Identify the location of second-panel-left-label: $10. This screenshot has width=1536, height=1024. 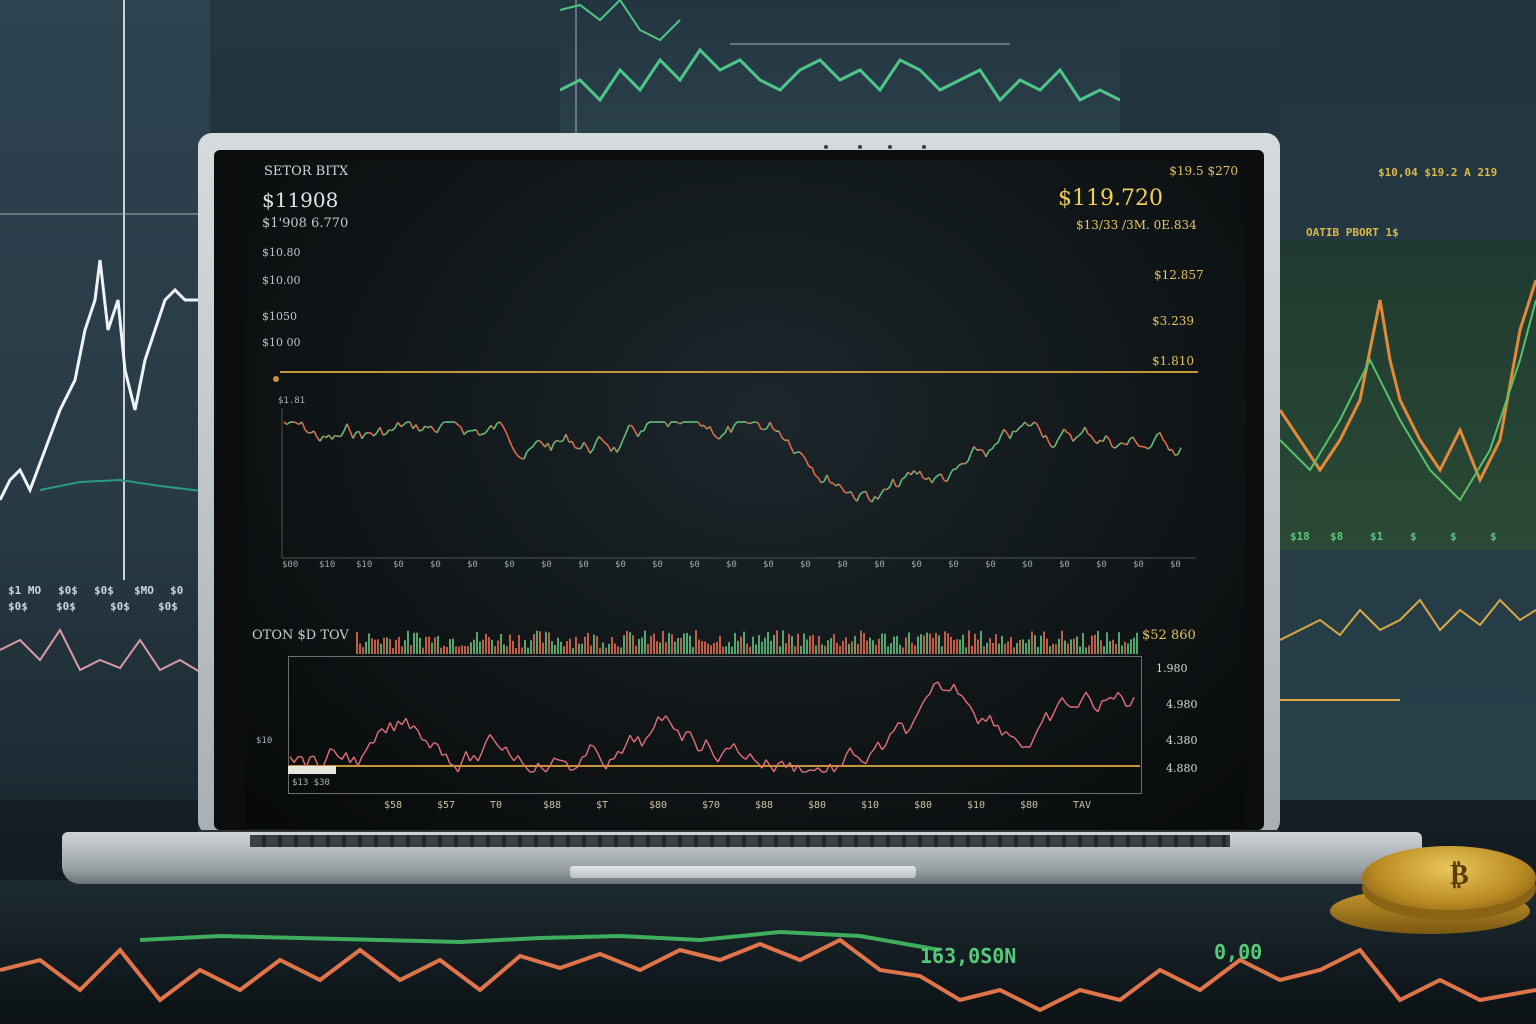
(264, 741).